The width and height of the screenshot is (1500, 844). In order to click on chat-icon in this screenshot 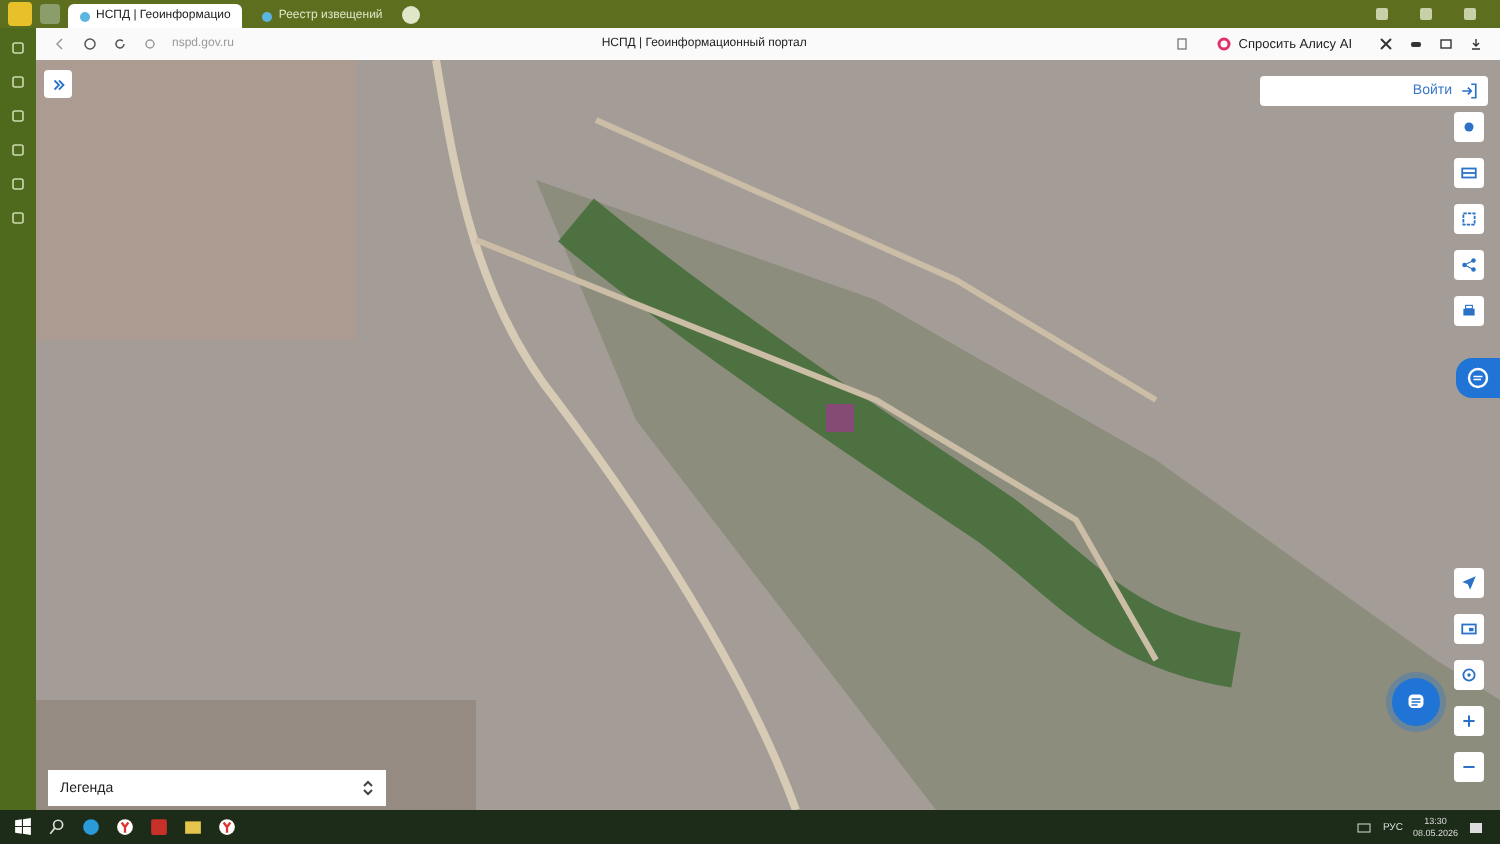, I will do `click(1478, 378)`.